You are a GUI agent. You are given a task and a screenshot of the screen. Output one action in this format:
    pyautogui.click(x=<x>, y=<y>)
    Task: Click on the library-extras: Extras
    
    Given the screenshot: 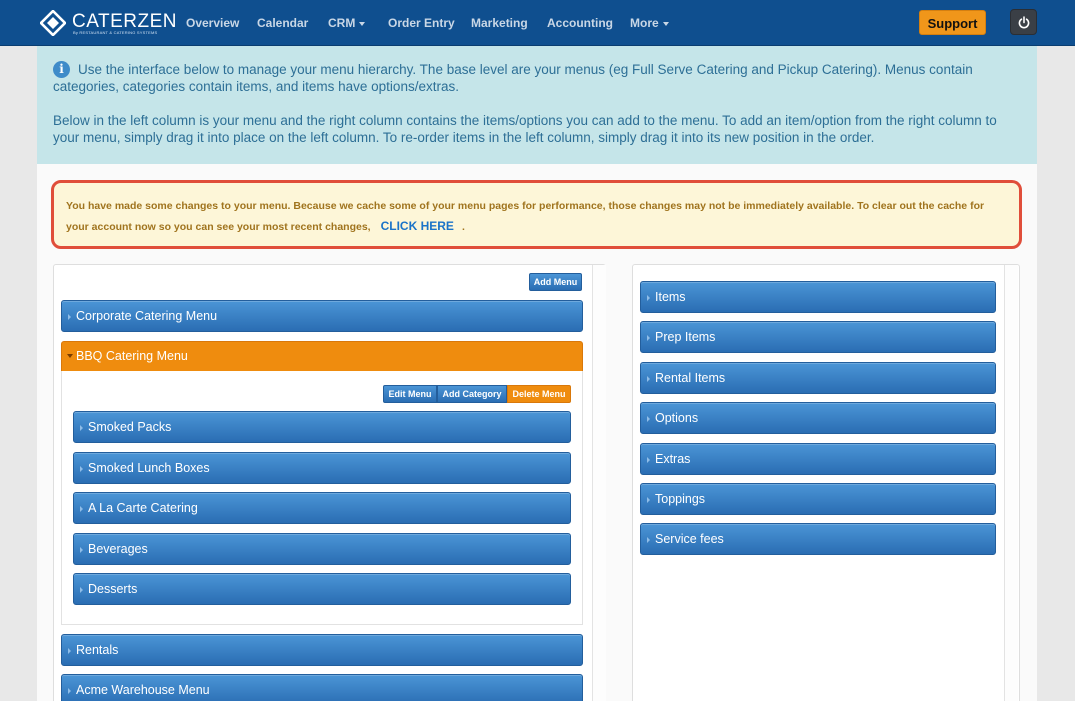 What is the action you would take?
    pyautogui.click(x=818, y=459)
    